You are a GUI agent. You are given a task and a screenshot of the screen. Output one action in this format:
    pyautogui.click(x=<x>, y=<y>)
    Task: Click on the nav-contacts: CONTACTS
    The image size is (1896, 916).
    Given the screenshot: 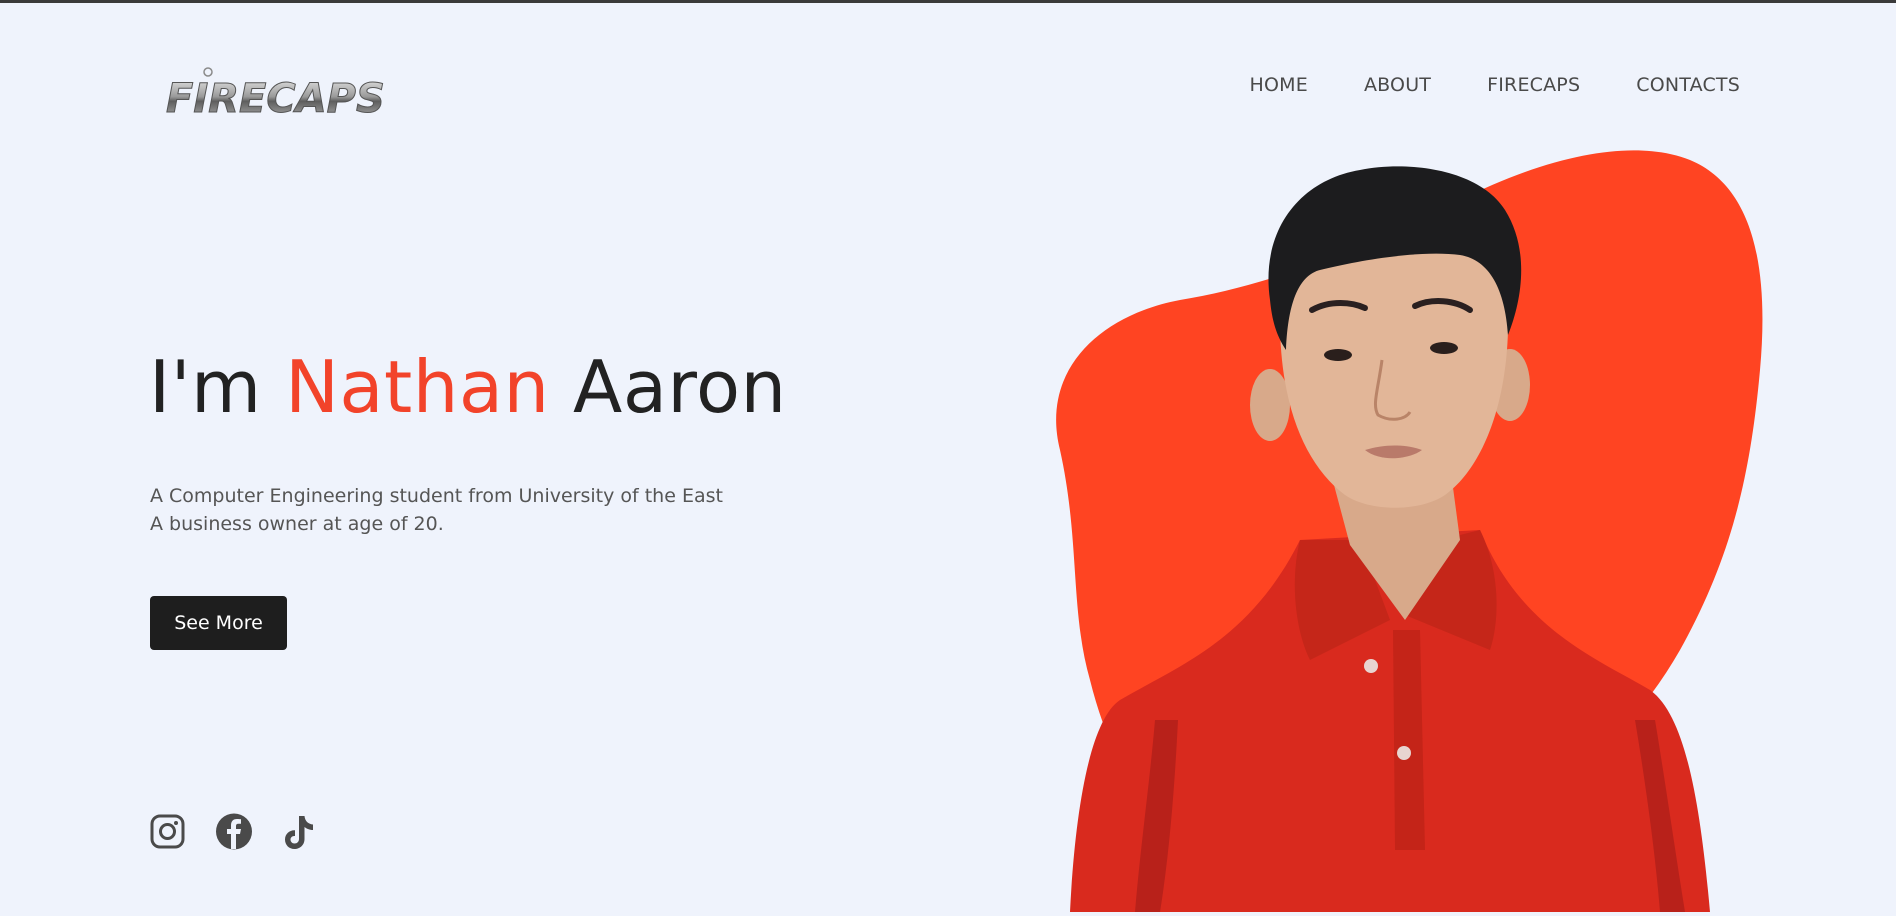 What is the action you would take?
    pyautogui.click(x=1688, y=85)
    